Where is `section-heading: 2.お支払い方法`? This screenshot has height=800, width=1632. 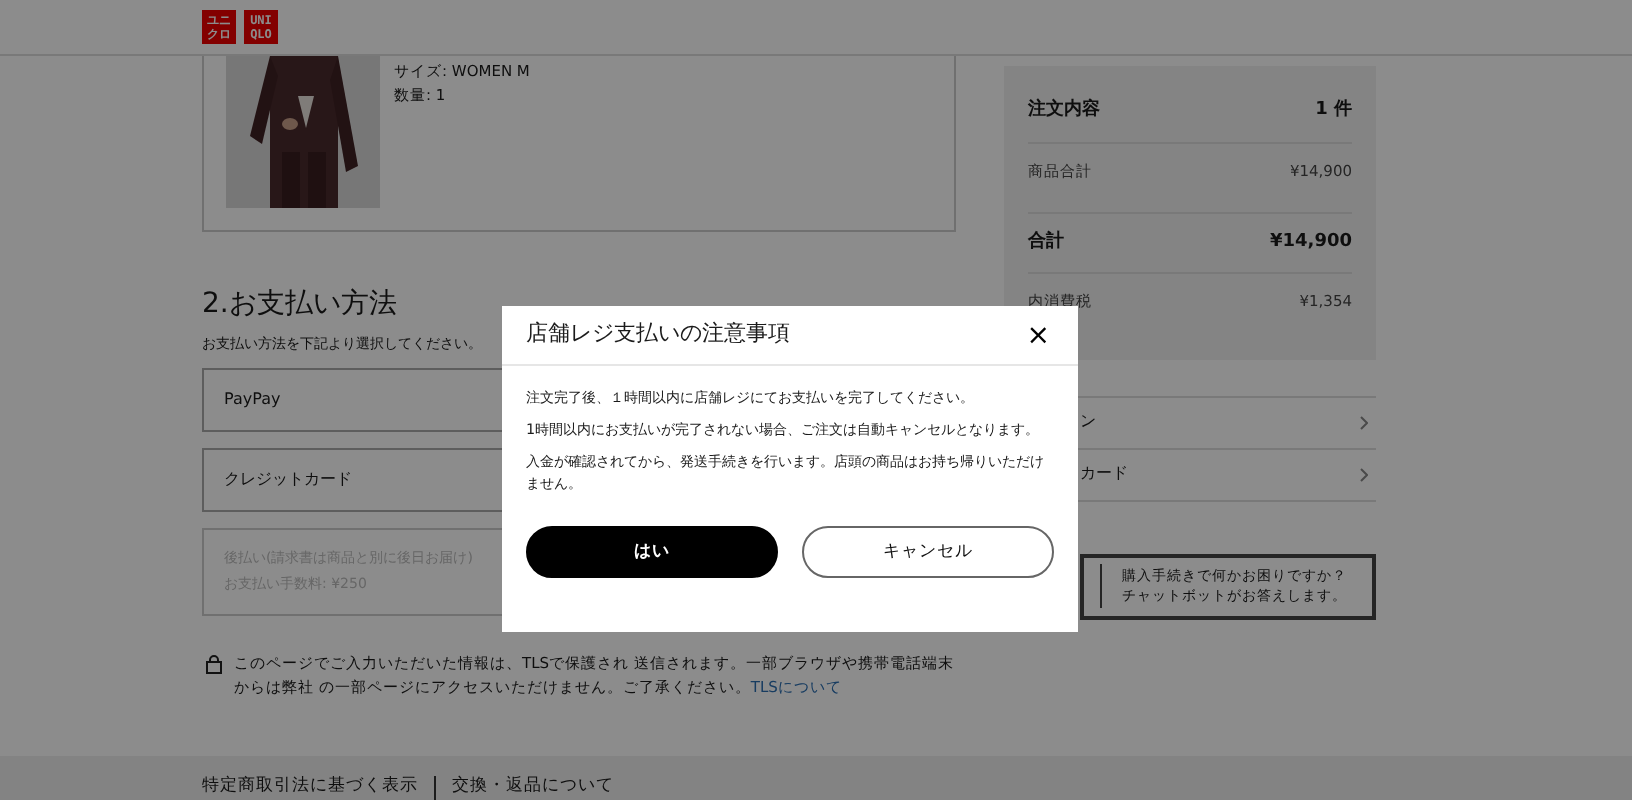 section-heading: 2.お支払い方法 is located at coordinates (300, 305).